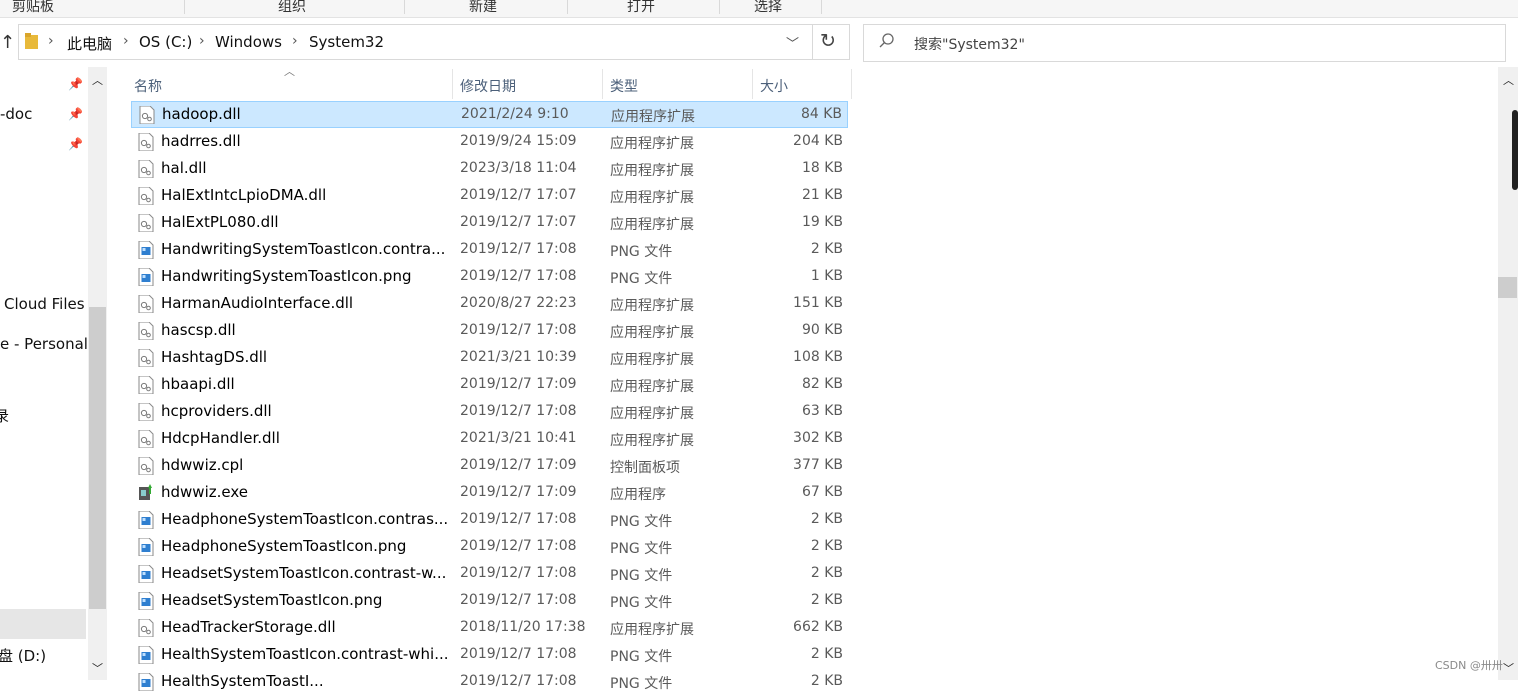 The height and width of the screenshot is (696, 1518). Describe the element at coordinates (489, 466) in the screenshot. I see `file-row: hdwwiz.cpl 2019/12/7 17:09 控制面板项 377 KB` at that location.